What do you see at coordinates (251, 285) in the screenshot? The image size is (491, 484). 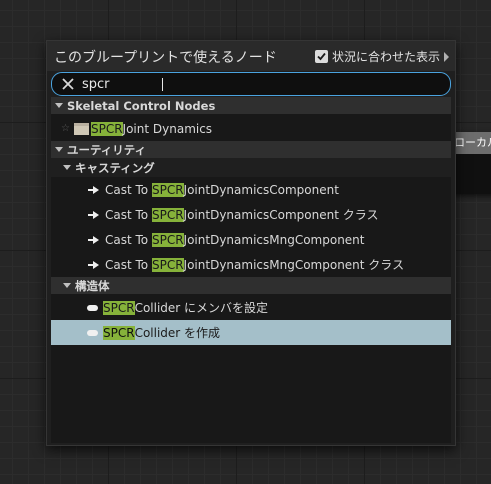 I see `category-struct: 構造体` at bounding box center [251, 285].